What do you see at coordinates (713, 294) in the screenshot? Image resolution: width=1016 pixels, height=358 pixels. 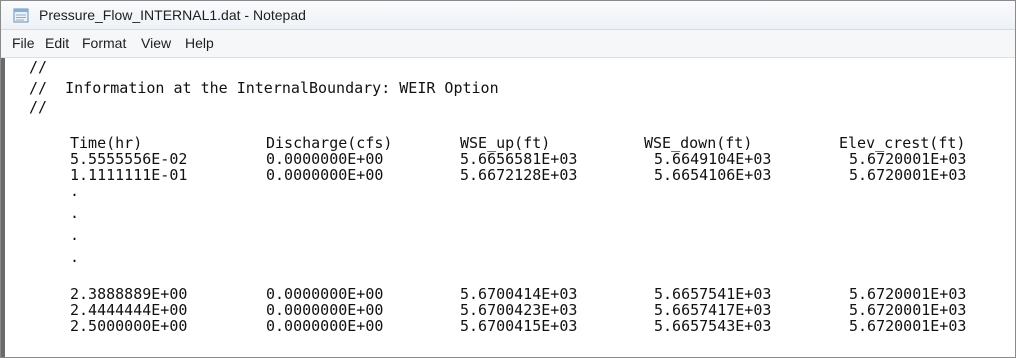 I see `cell-wse-down: 5.6657541E+03` at bounding box center [713, 294].